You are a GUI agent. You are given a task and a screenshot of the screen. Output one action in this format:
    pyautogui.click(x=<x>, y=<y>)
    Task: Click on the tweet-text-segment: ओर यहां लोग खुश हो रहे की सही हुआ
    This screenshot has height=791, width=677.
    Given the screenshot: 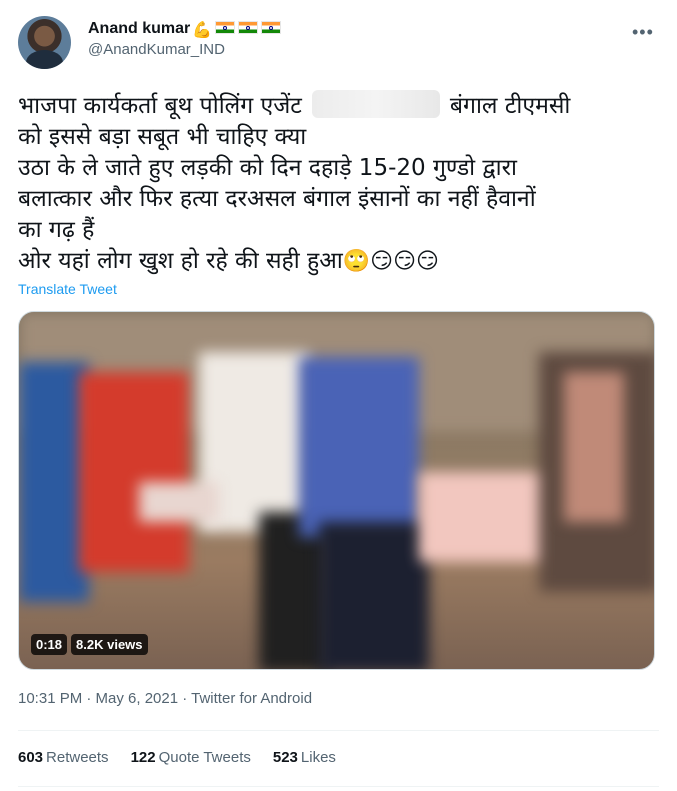 What is the action you would take?
    pyautogui.click(x=180, y=261)
    